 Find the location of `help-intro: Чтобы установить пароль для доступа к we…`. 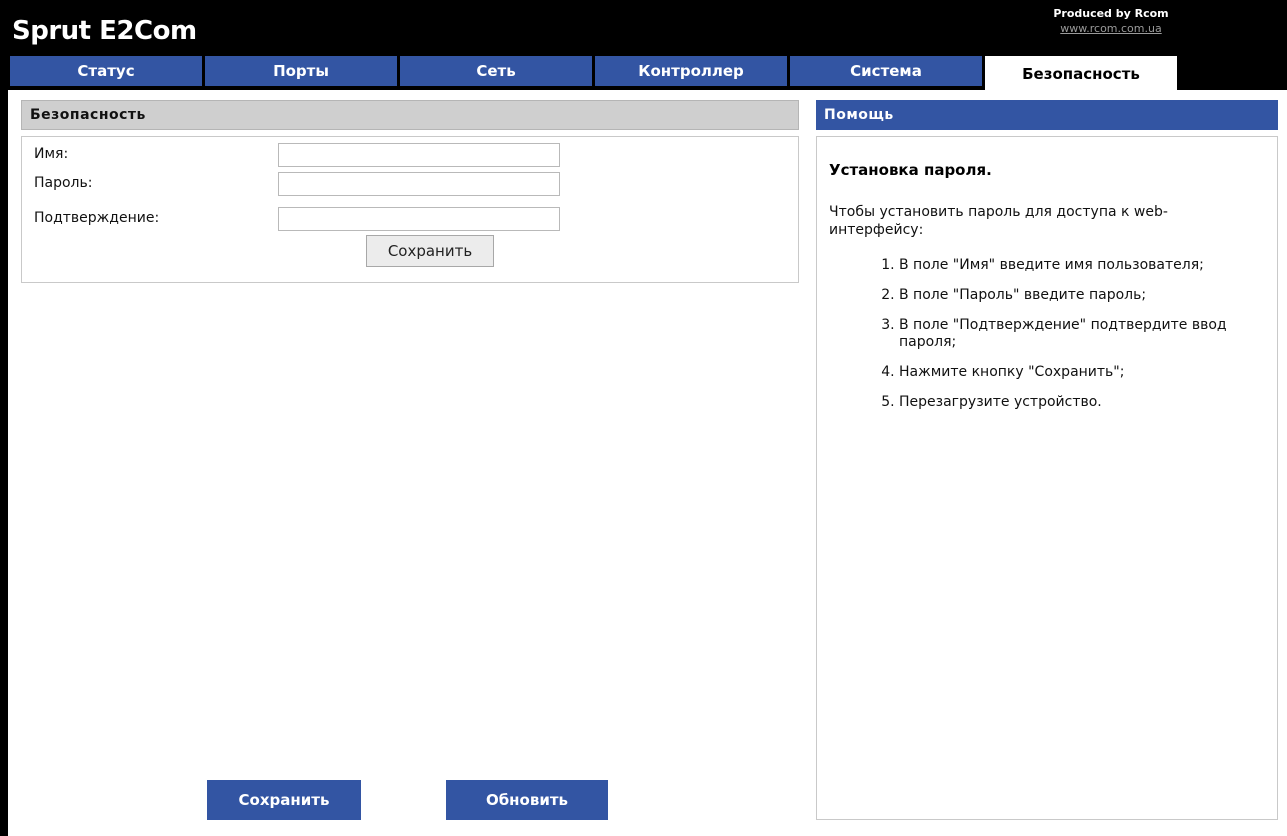

help-intro: Чтобы установить пароль для доступа к we… is located at coordinates (998, 221).